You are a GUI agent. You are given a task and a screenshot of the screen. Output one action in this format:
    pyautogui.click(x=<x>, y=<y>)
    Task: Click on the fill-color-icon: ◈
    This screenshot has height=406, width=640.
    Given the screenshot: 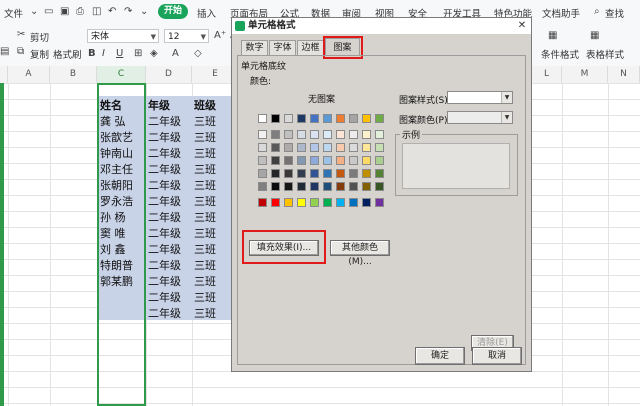 What is the action you would take?
    pyautogui.click(x=154, y=54)
    